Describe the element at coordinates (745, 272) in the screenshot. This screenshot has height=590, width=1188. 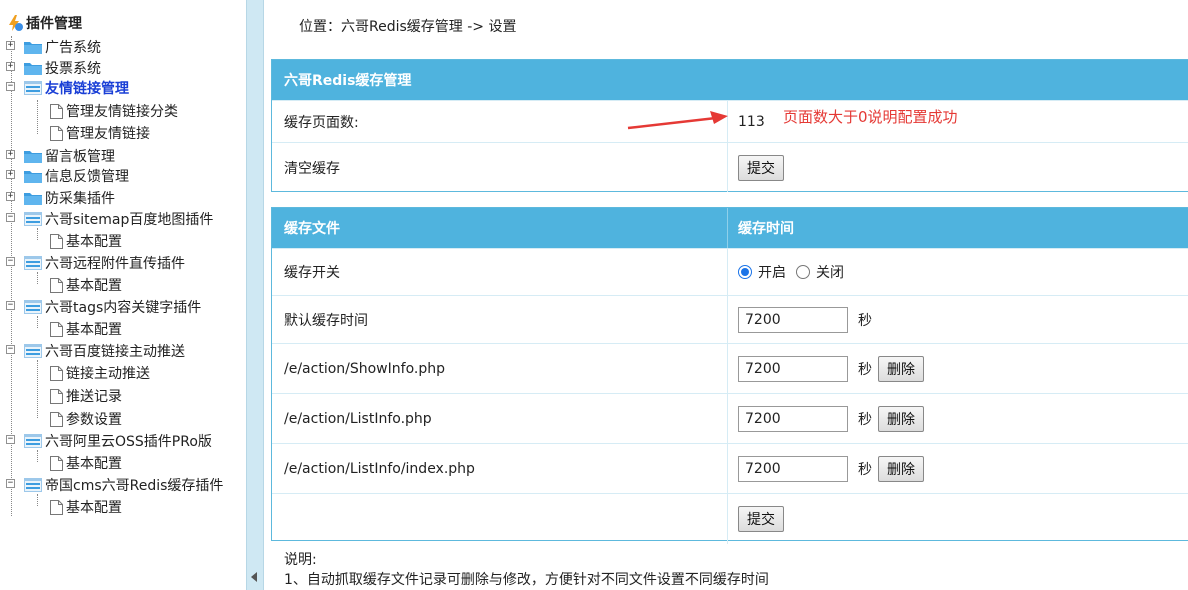
I see `cache-on-radio` at that location.